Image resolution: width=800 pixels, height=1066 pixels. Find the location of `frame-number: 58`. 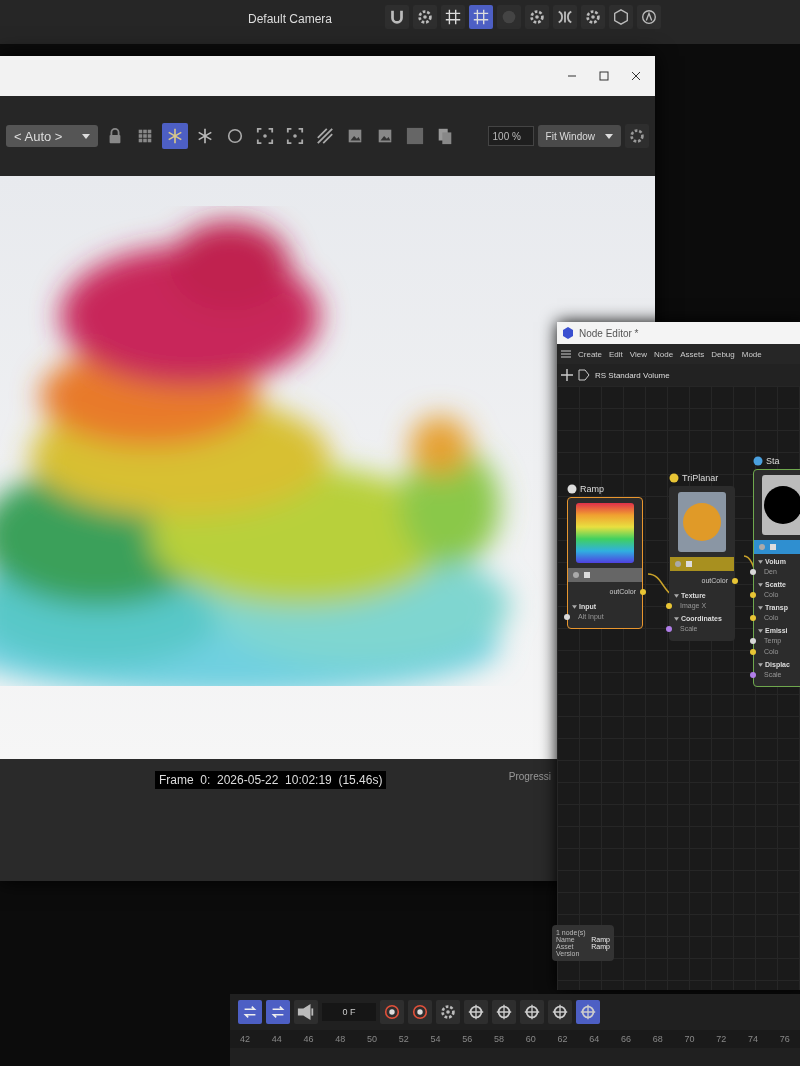

frame-number: 58 is located at coordinates (499, 1039).